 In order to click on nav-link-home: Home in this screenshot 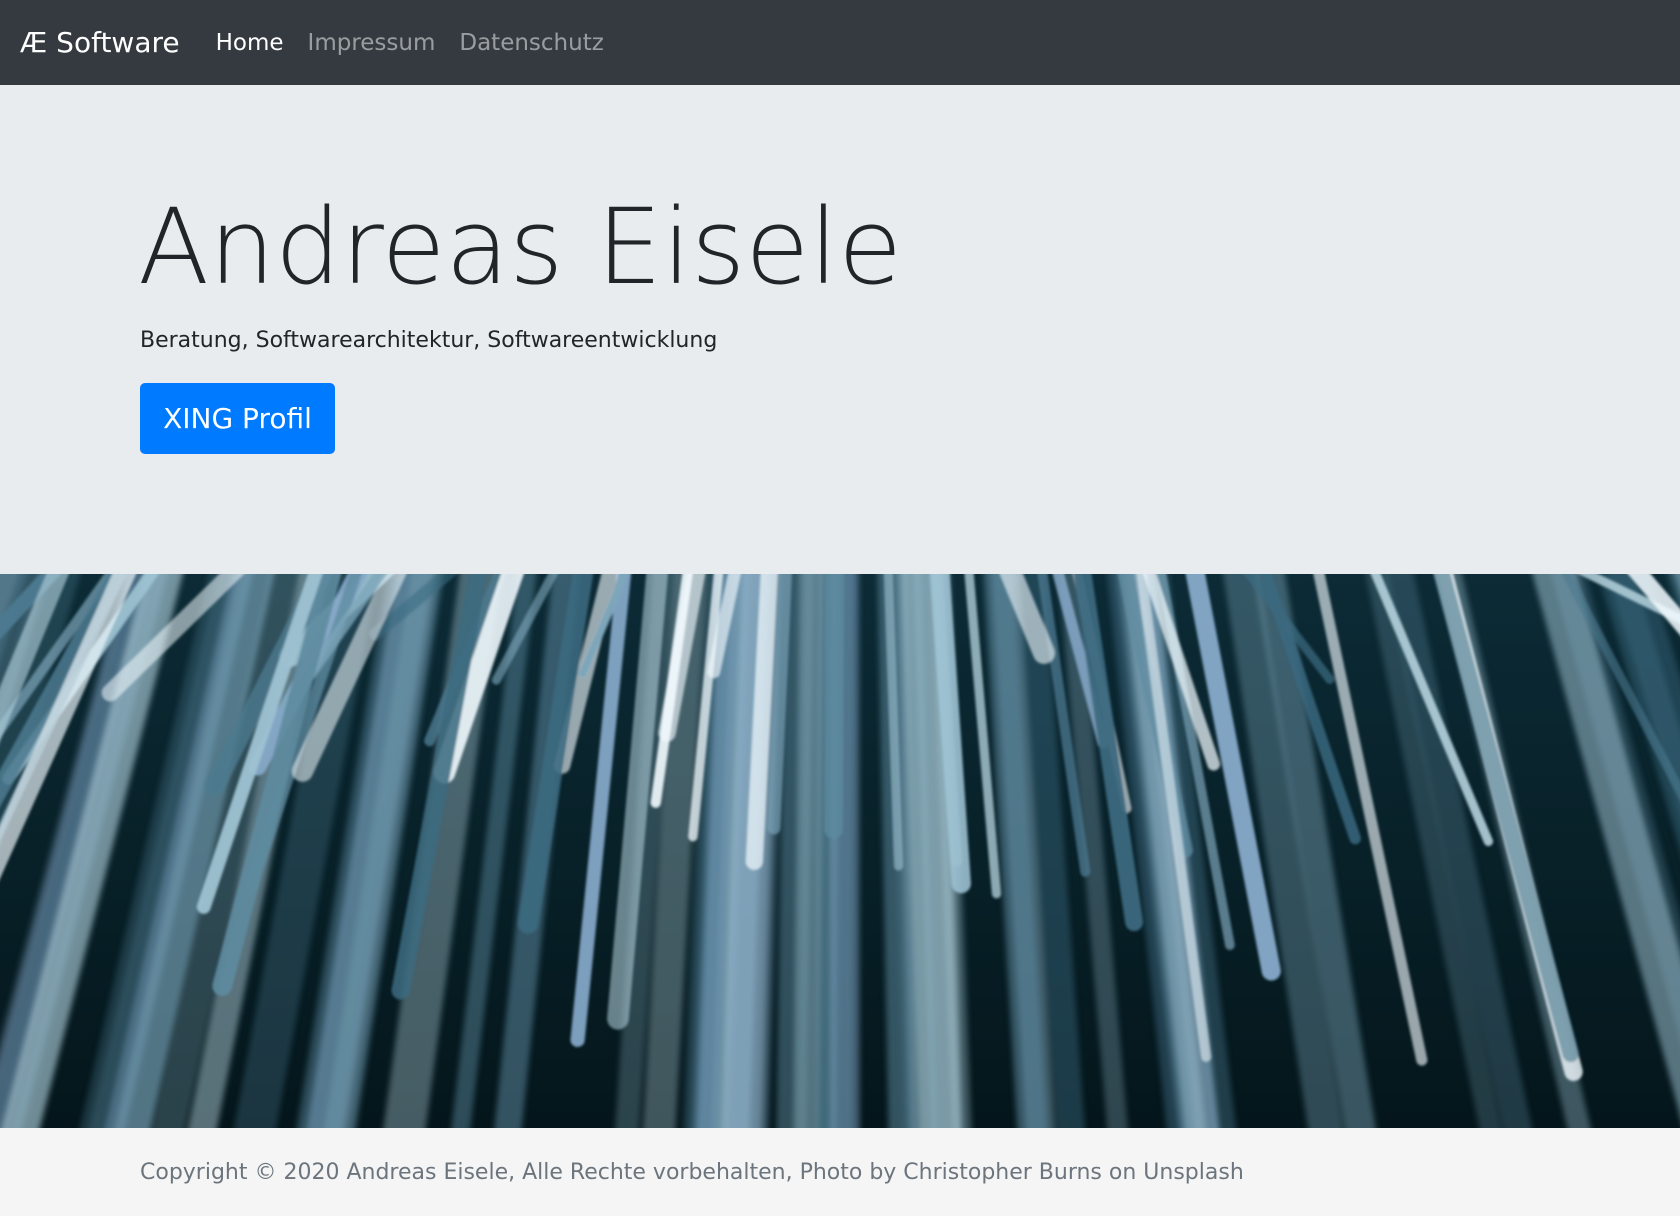, I will do `click(250, 43)`.